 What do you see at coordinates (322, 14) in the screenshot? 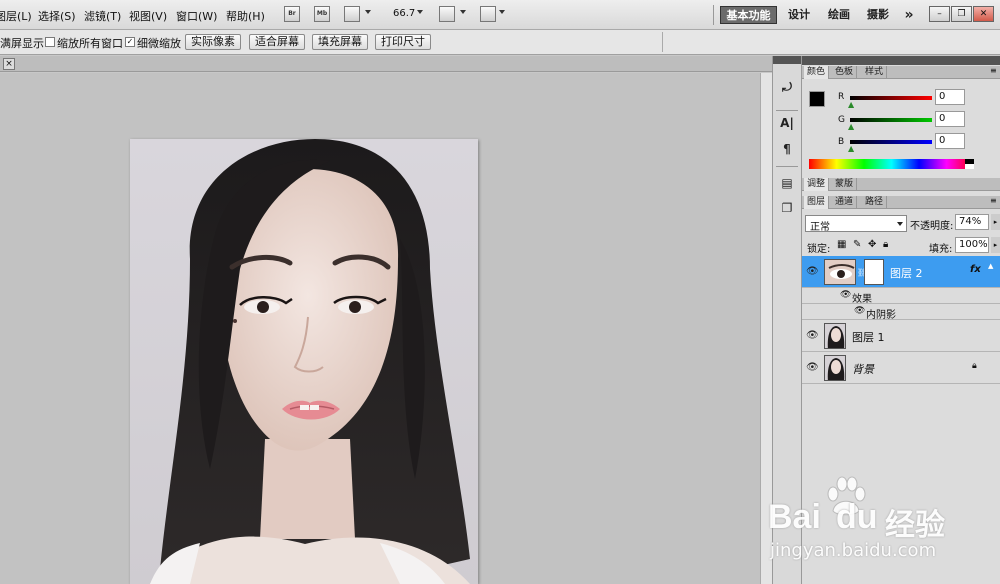
I see `mini-bridge-icon: Mb` at bounding box center [322, 14].